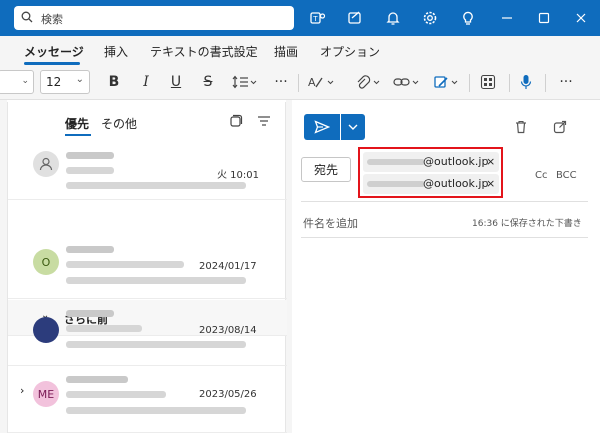  Describe the element at coordinates (204, 51) in the screenshot. I see `tab-text-format: テキストの書式設定` at that location.